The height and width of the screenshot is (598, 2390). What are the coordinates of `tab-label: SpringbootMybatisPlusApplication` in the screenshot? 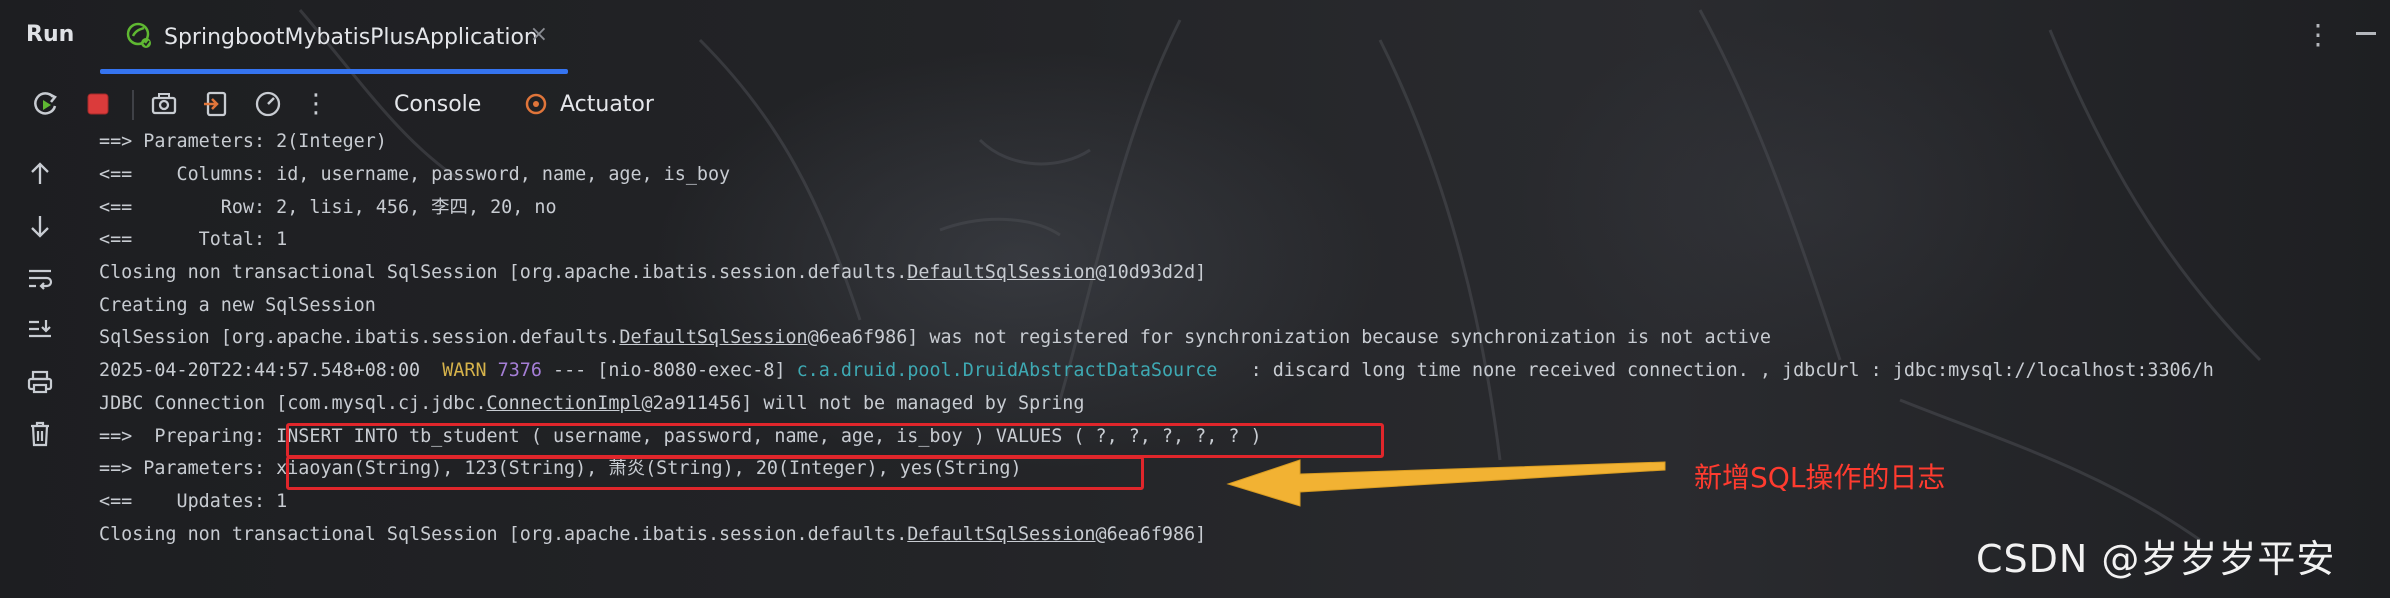 It's located at (351, 37).